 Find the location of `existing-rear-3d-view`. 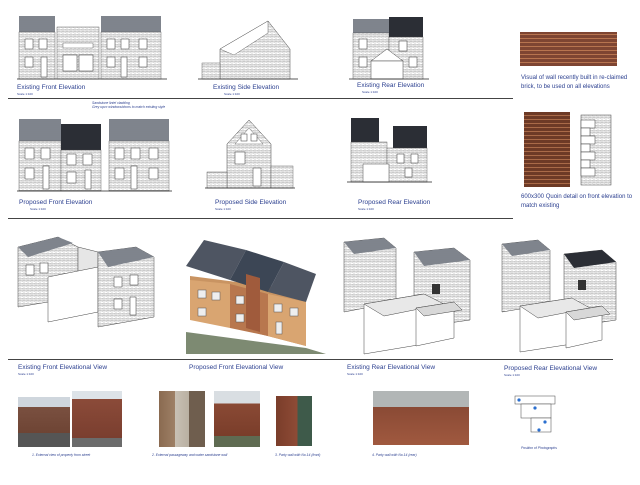

existing-rear-3d-view is located at coordinates (407, 296).